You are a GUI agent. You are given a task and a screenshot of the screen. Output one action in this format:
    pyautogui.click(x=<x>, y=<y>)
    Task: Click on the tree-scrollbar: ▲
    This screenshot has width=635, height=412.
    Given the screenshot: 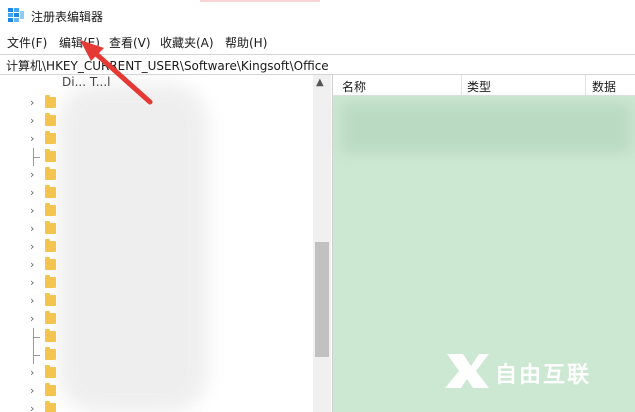 What is the action you would take?
    pyautogui.click(x=322, y=243)
    